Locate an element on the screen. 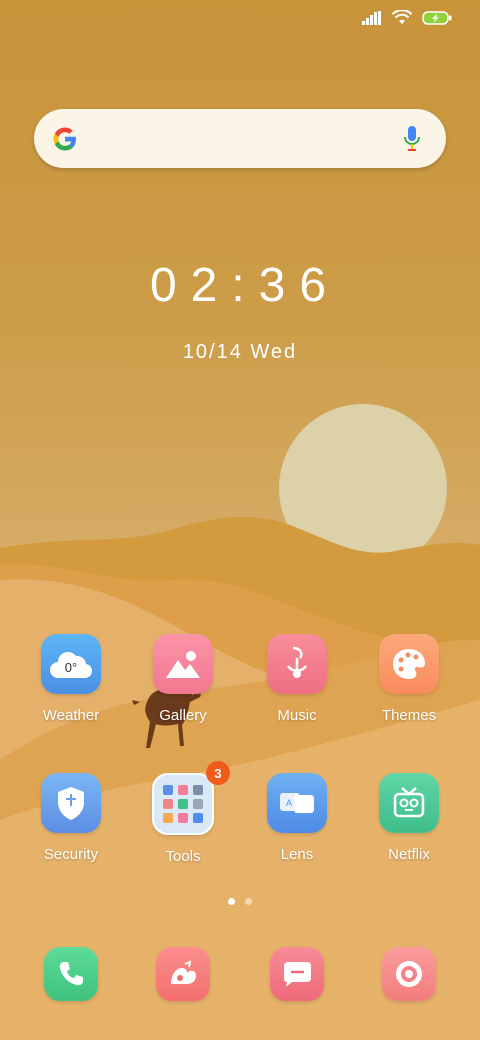 This screenshot has width=480, height=1040. app-label: Music is located at coordinates (297, 715).